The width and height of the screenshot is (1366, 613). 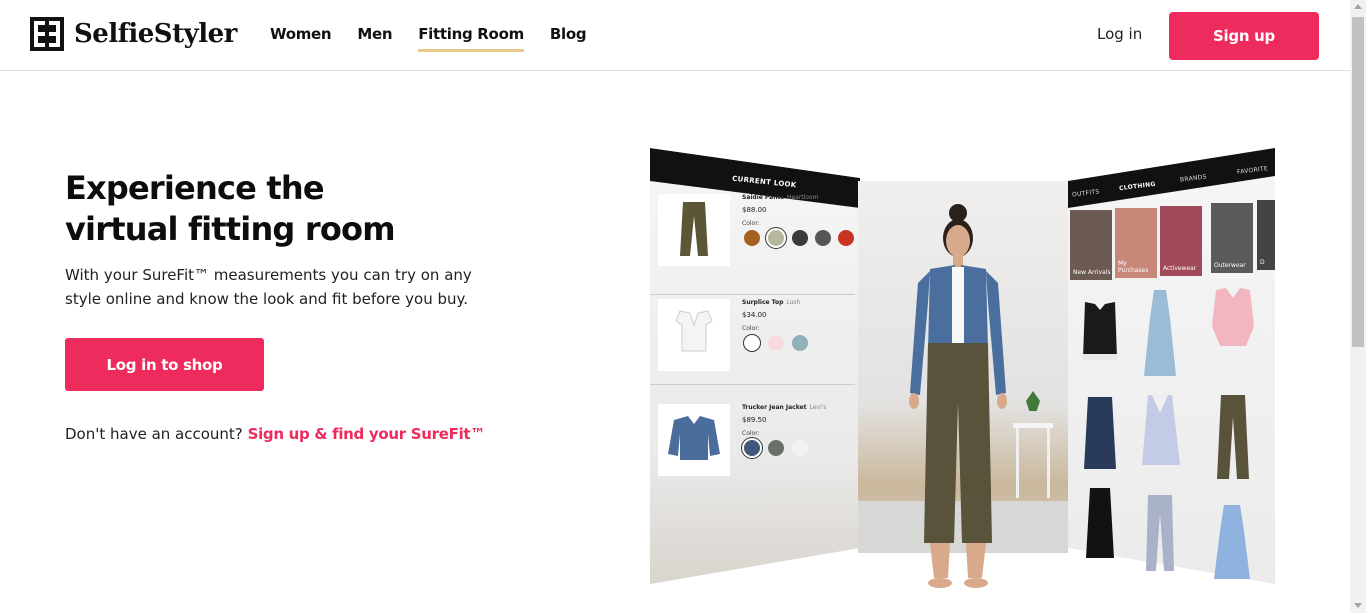 What do you see at coordinates (1100, 333) in the screenshot?
I see `garment-black-top` at bounding box center [1100, 333].